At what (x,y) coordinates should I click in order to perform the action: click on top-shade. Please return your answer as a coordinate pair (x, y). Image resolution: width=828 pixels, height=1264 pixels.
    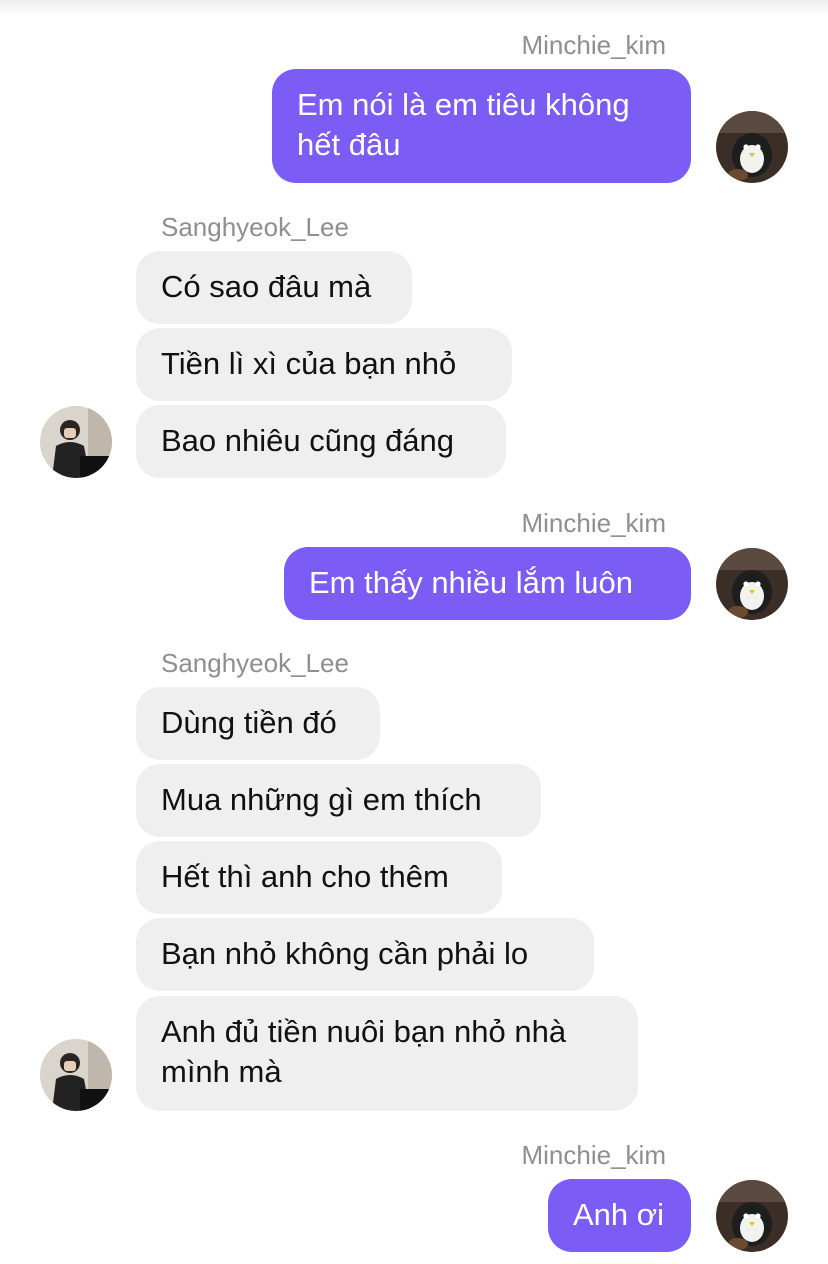
    Looking at the image, I should click on (414, 8).